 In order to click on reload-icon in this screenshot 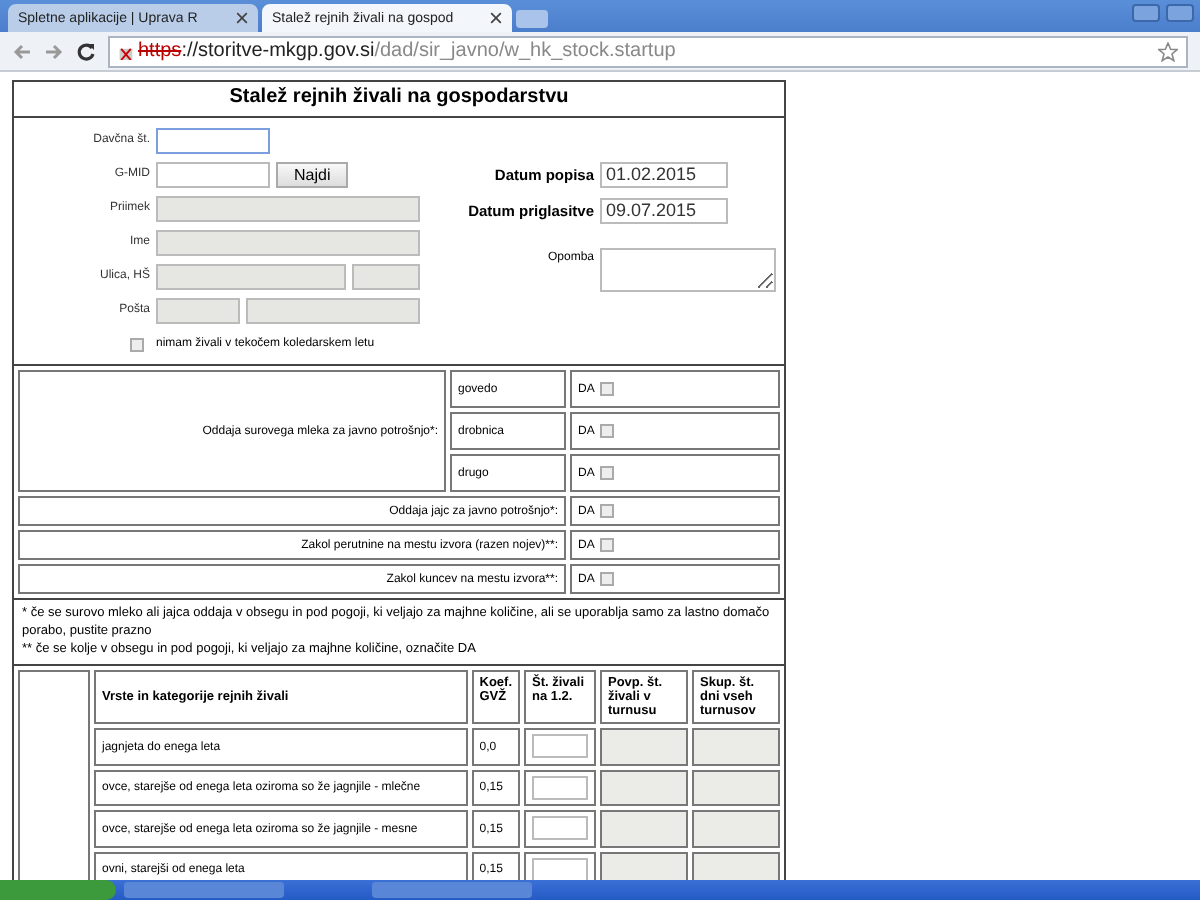, I will do `click(86, 51)`.